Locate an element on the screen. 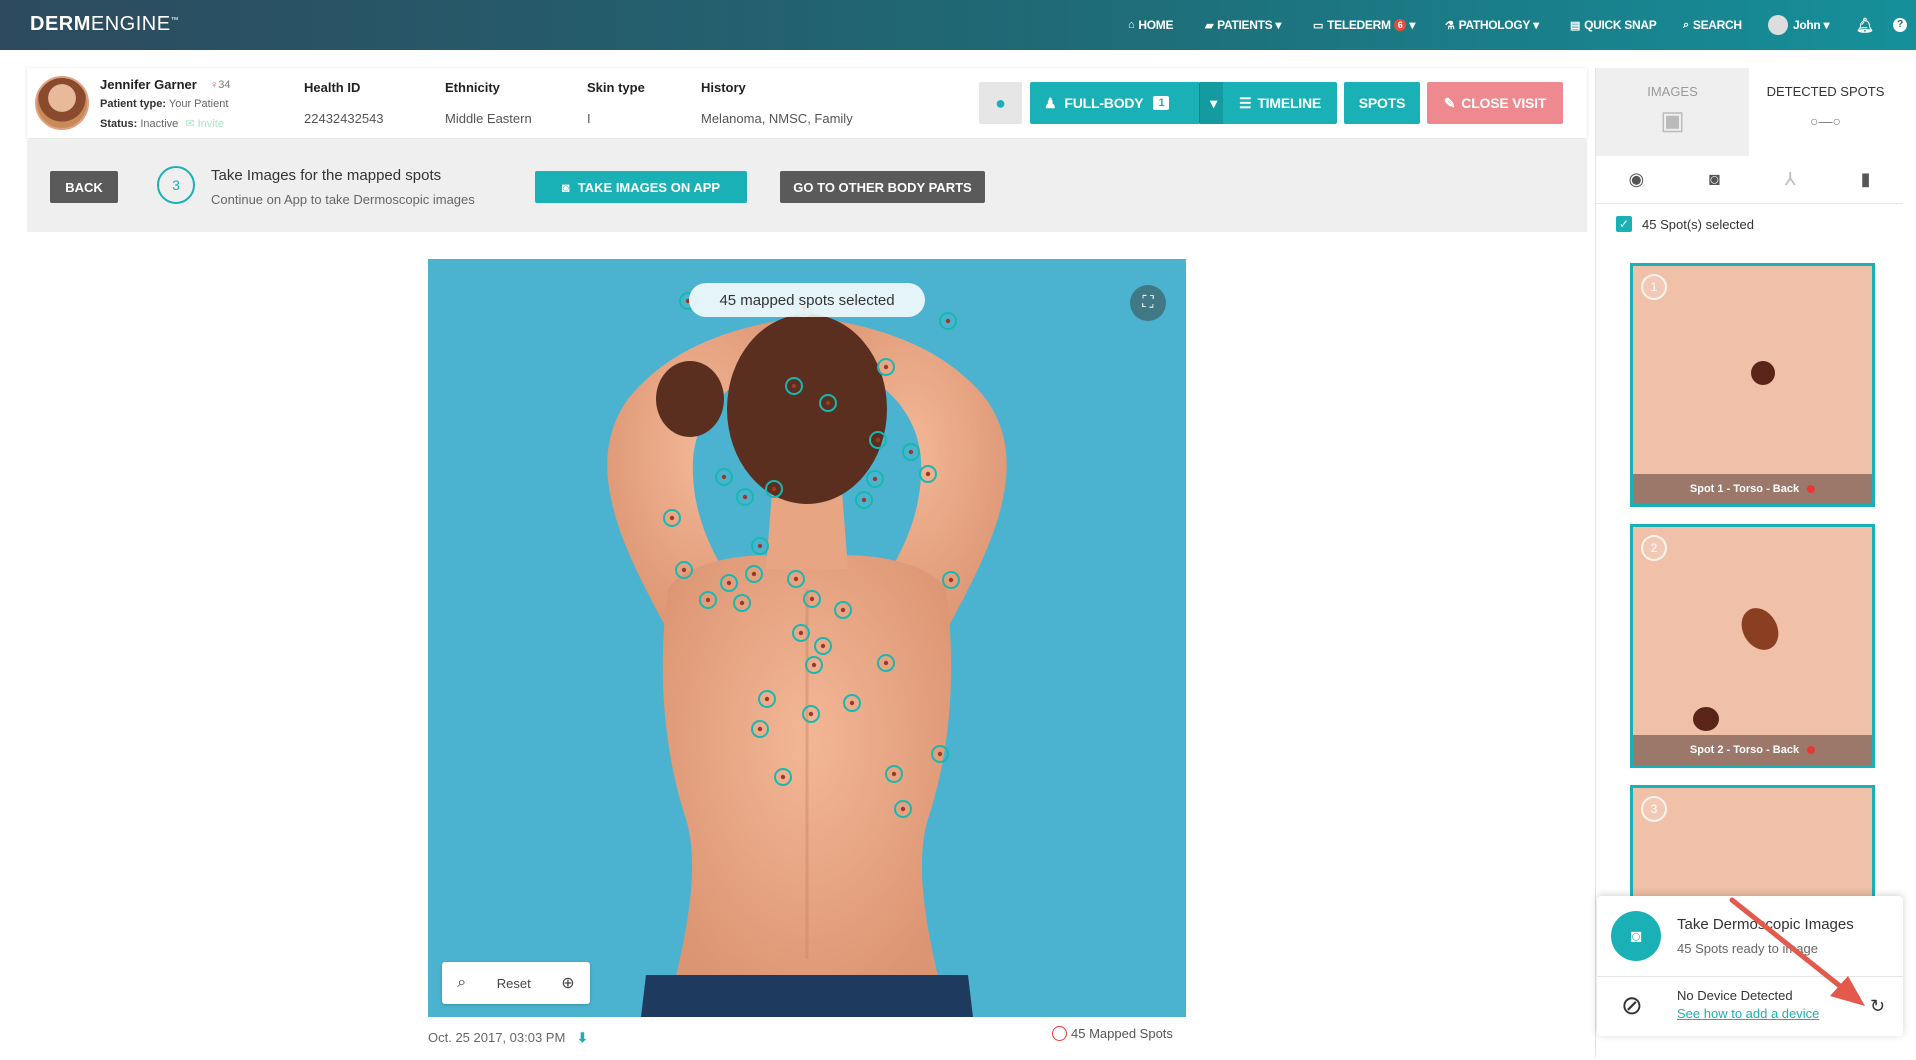 The height and width of the screenshot is (1060, 1916). telederm-badge: 6 is located at coordinates (1400, 25).